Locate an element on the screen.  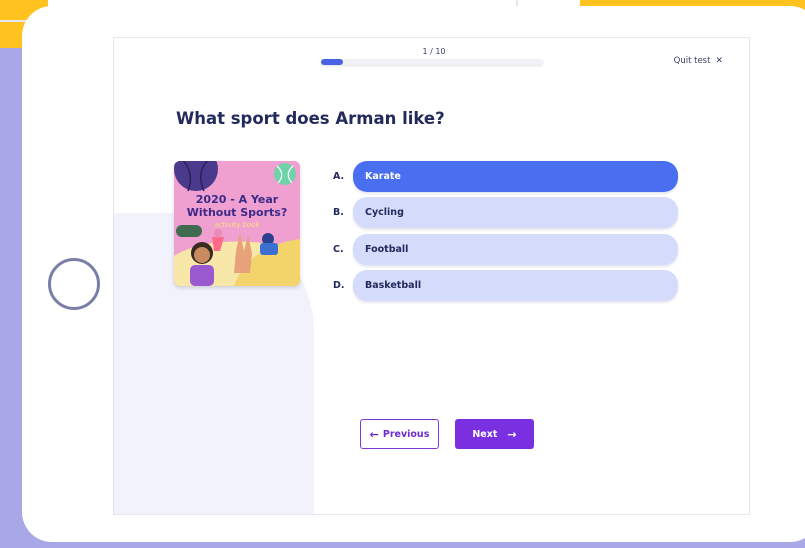
image-title-line-2: Without Sports? is located at coordinates (237, 212).